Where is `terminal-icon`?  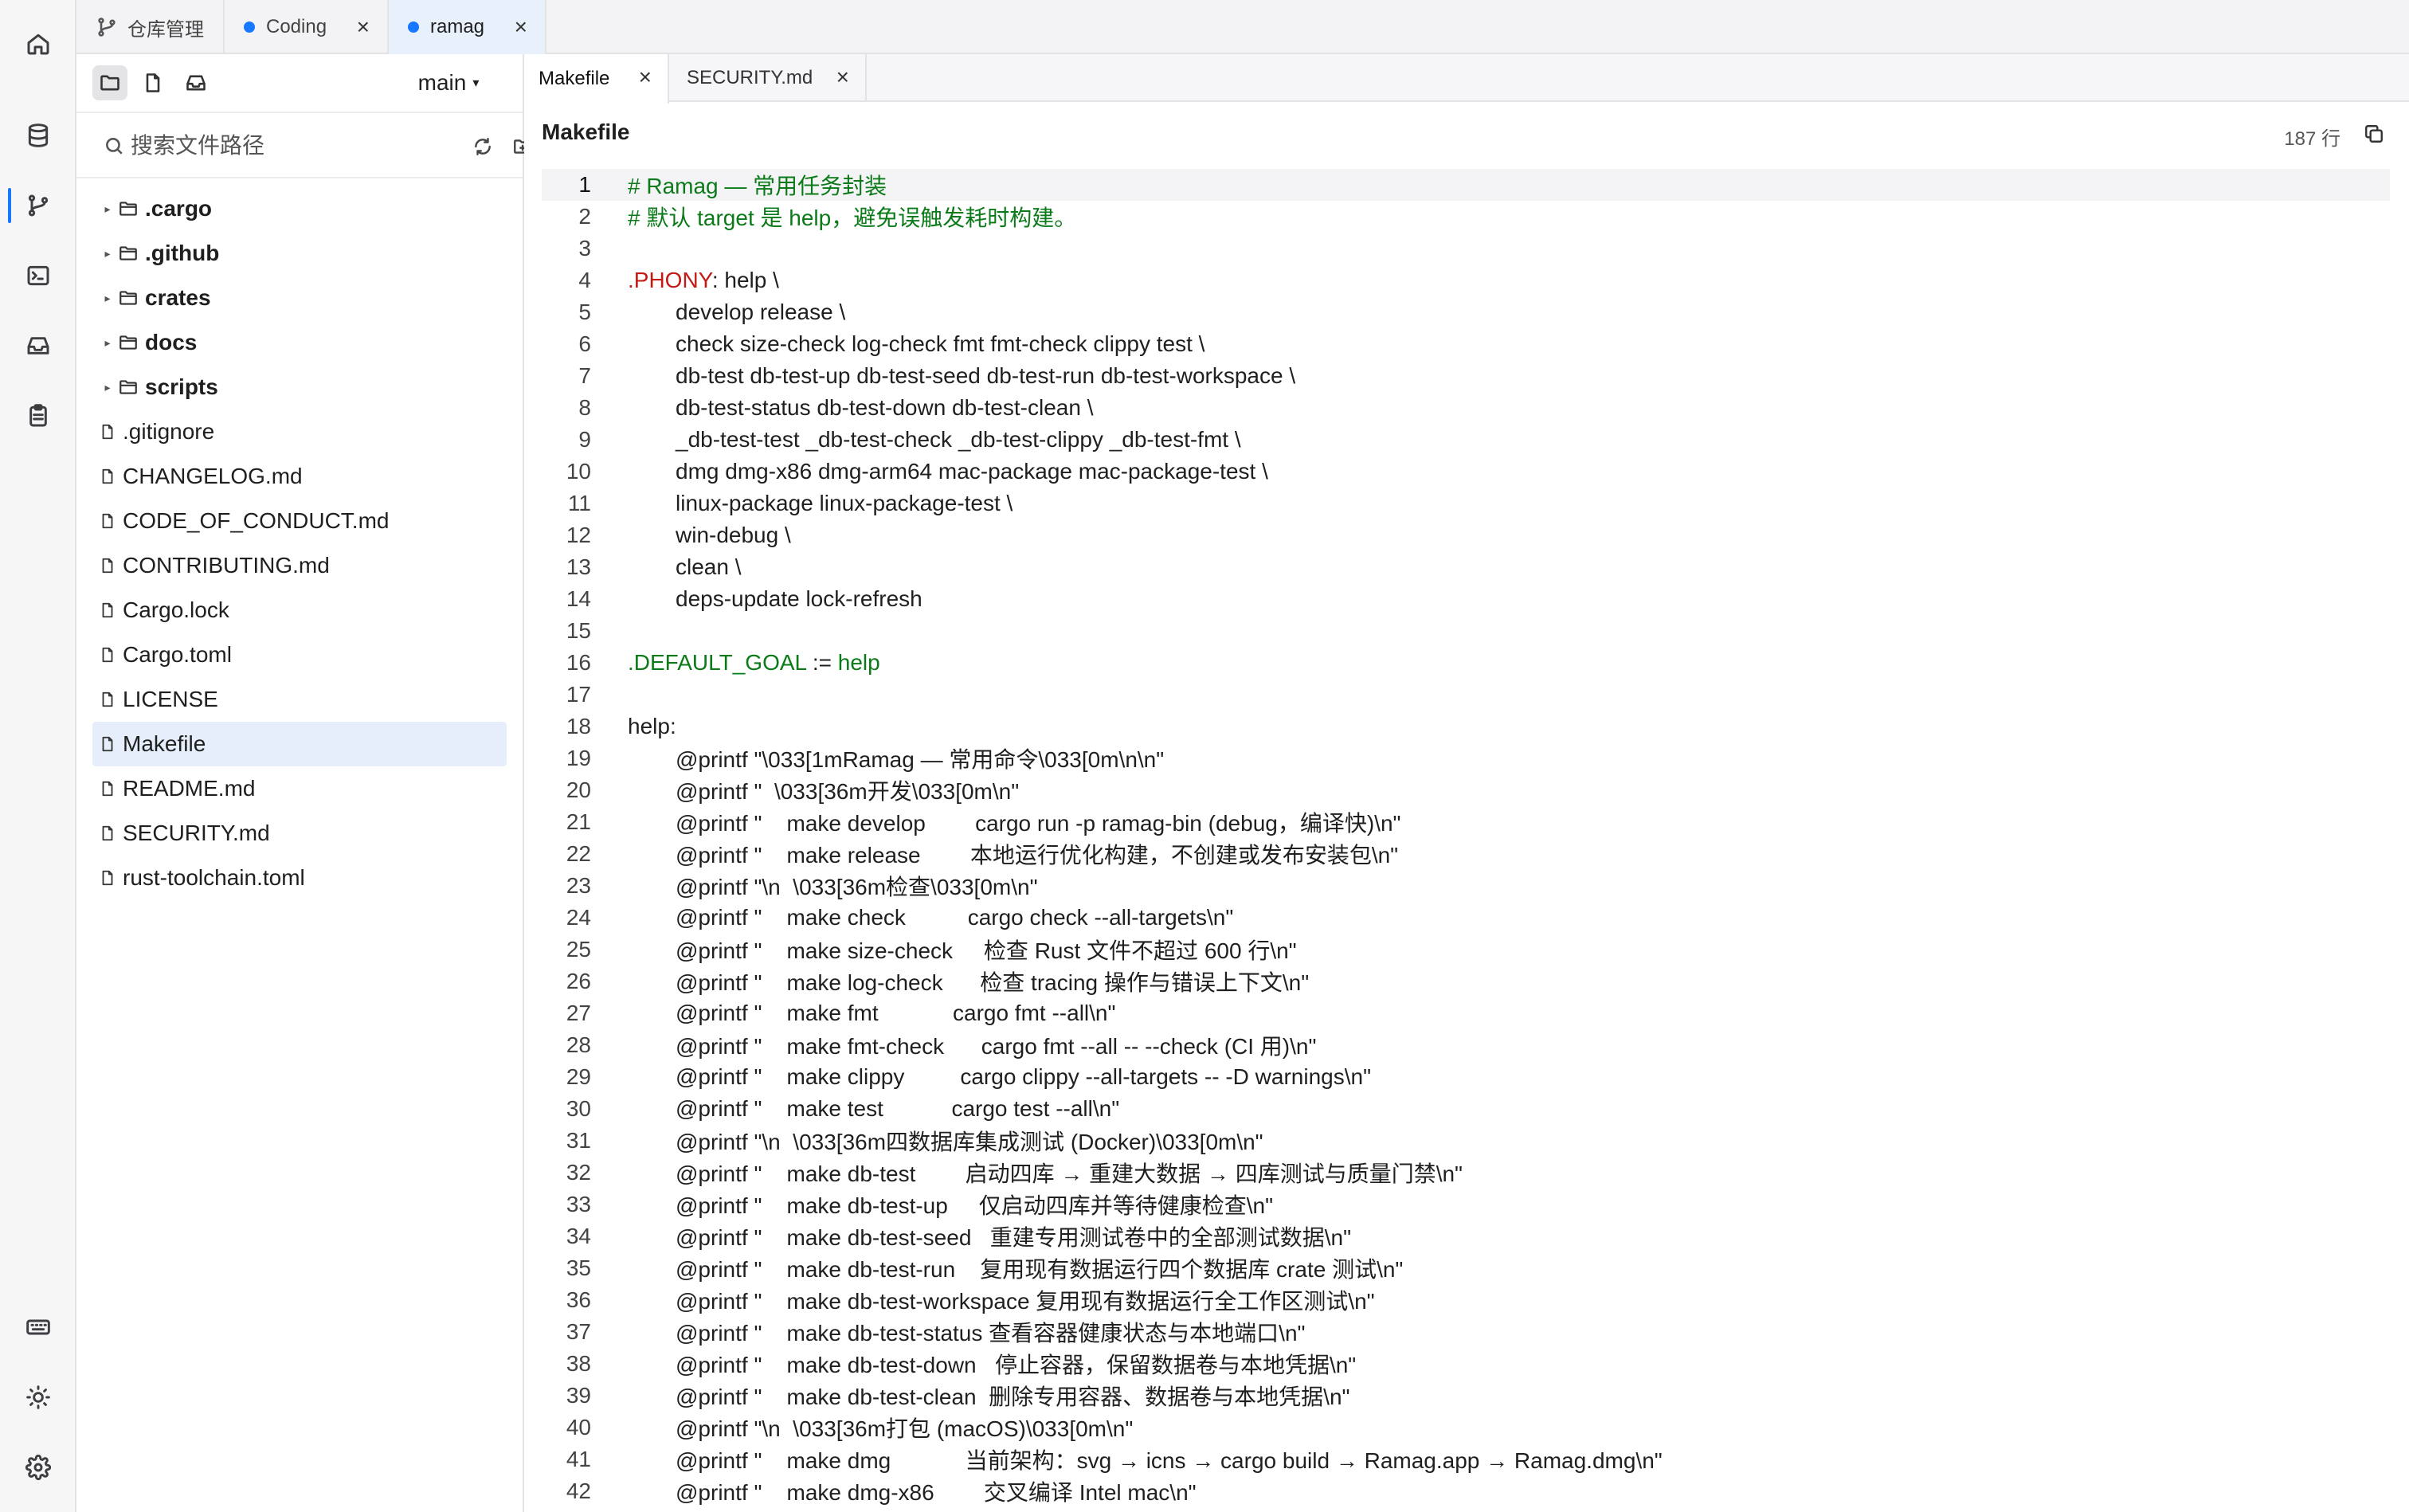
terminal-icon is located at coordinates (38, 276).